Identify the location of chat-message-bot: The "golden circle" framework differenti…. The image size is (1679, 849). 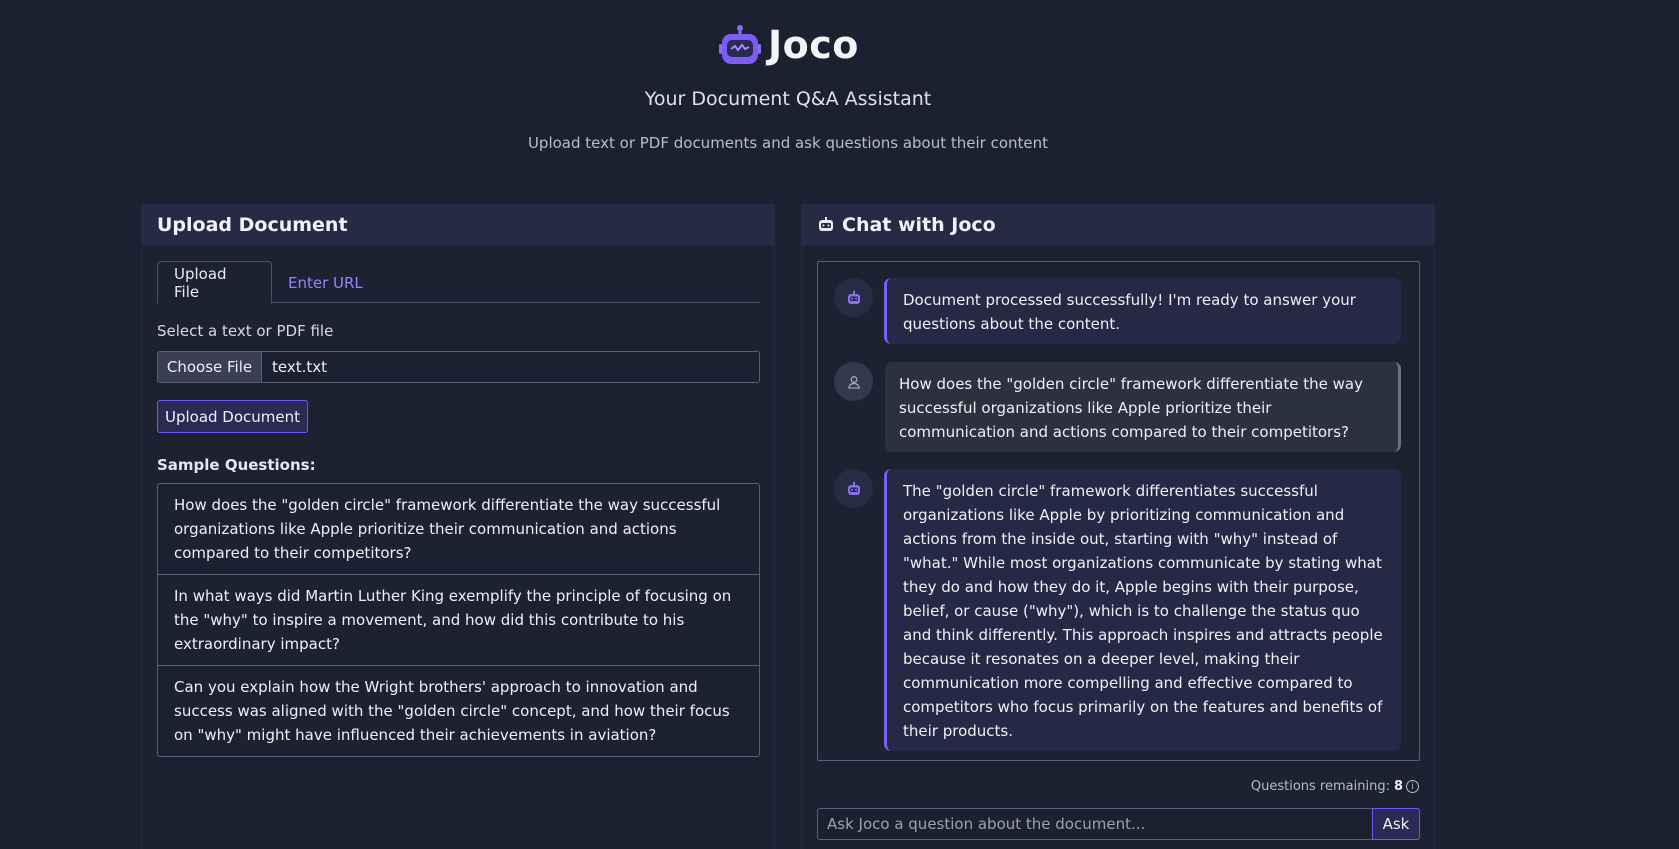
(1117, 610).